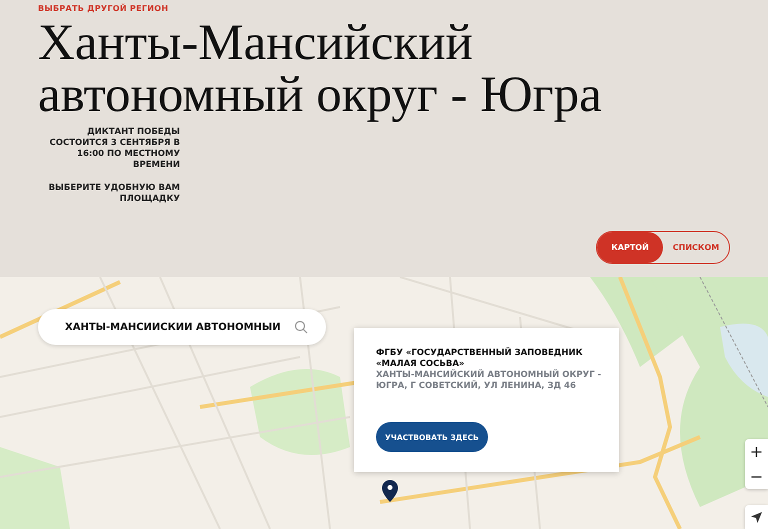  Describe the element at coordinates (756, 451) in the screenshot. I see `zoom-button: +` at that location.